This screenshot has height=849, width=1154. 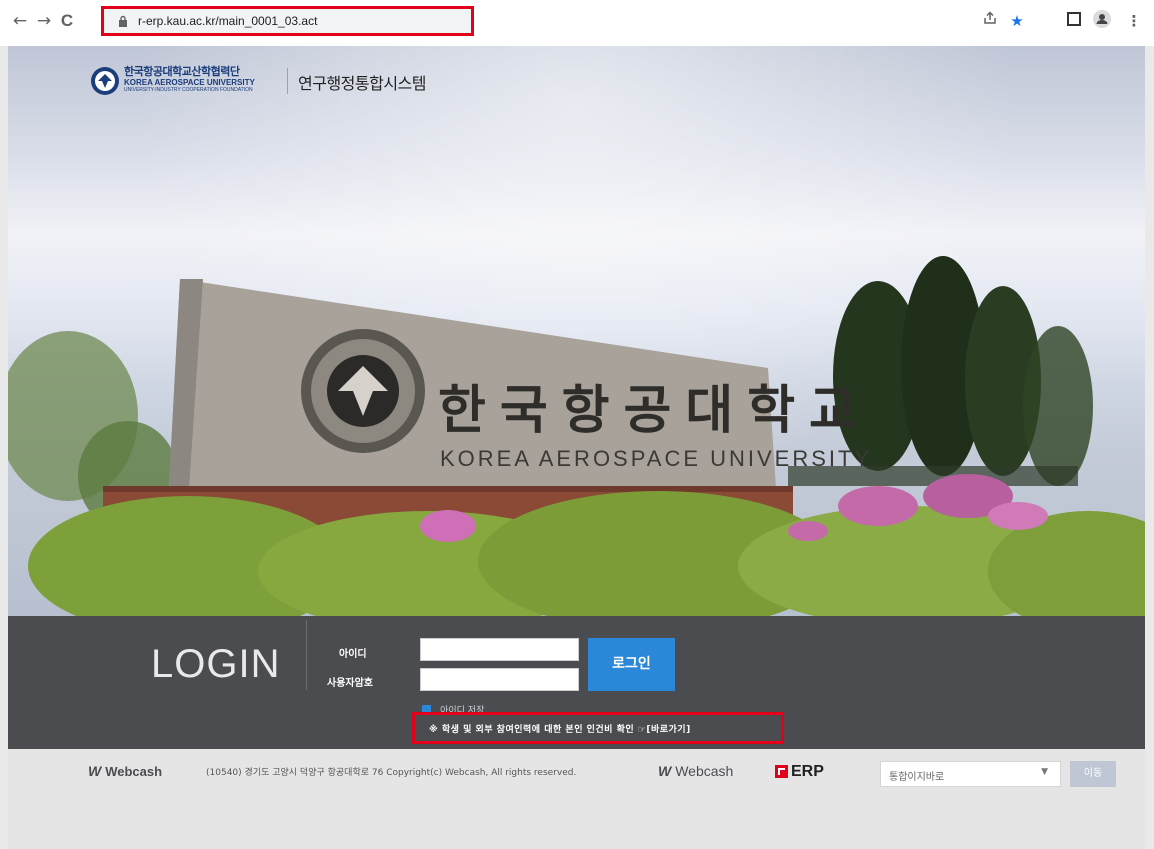 What do you see at coordinates (453, 707) in the screenshot?
I see `save-id-row: 아이디 저장` at bounding box center [453, 707].